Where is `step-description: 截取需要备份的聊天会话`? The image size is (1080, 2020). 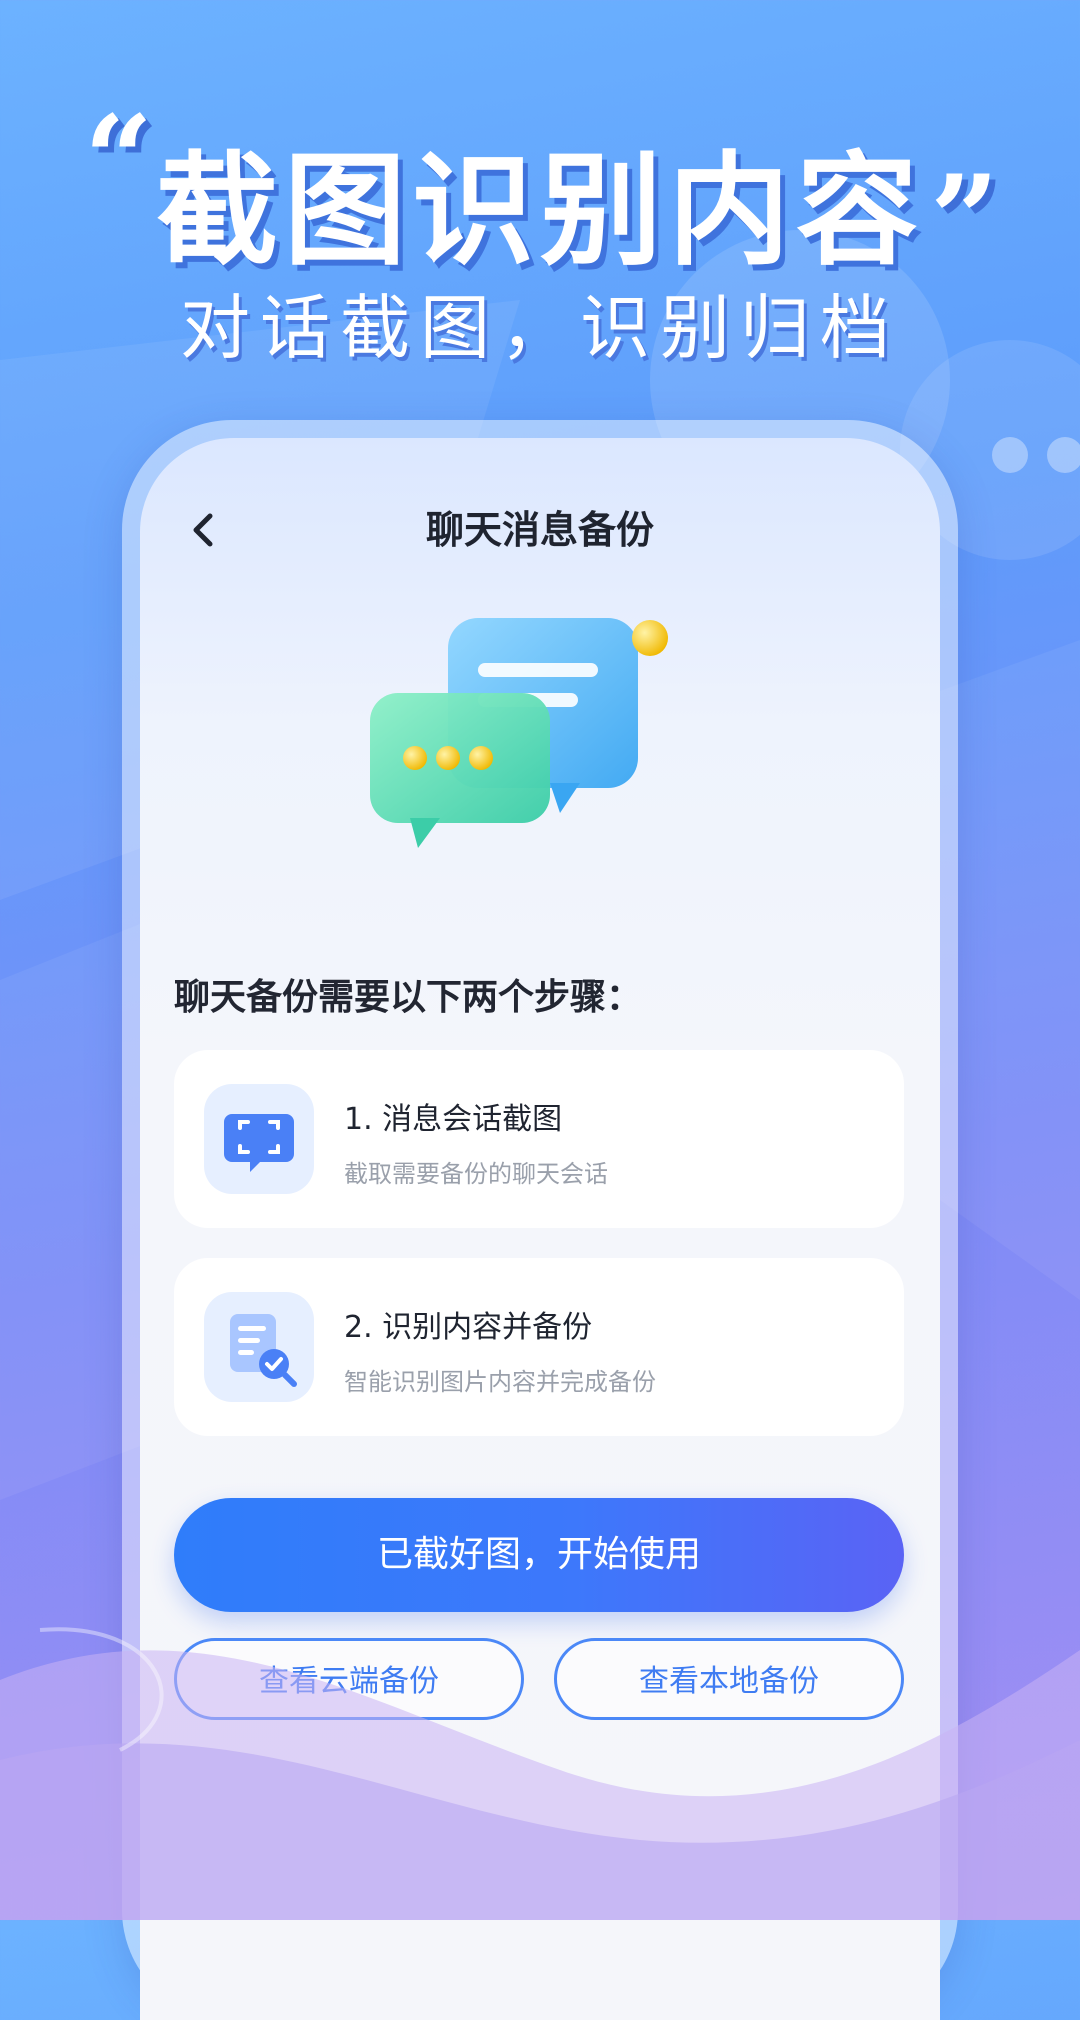
step-description: 截取需要备份的聊天会话 is located at coordinates (476, 1174).